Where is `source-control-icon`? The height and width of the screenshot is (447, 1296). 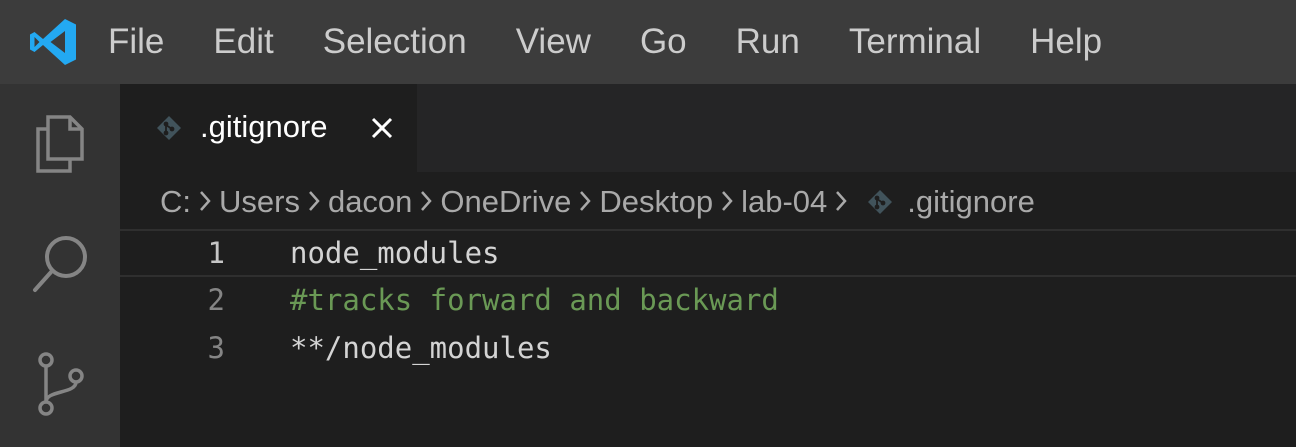 source-control-icon is located at coordinates (60, 384).